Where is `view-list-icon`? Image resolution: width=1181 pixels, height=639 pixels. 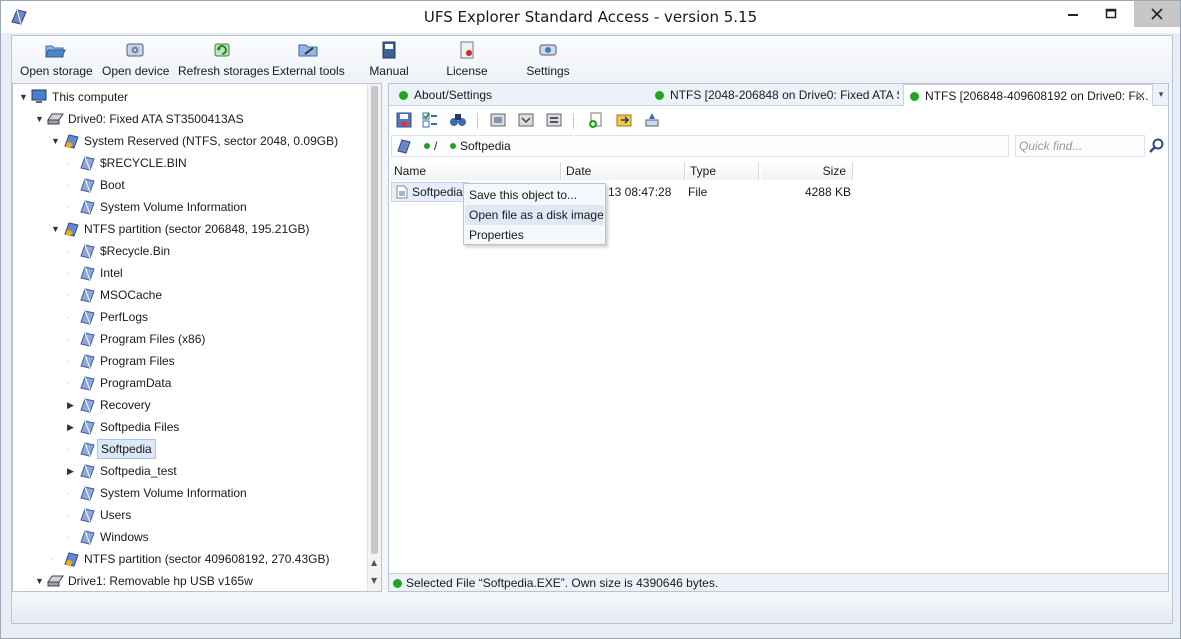 view-list-icon is located at coordinates (554, 120).